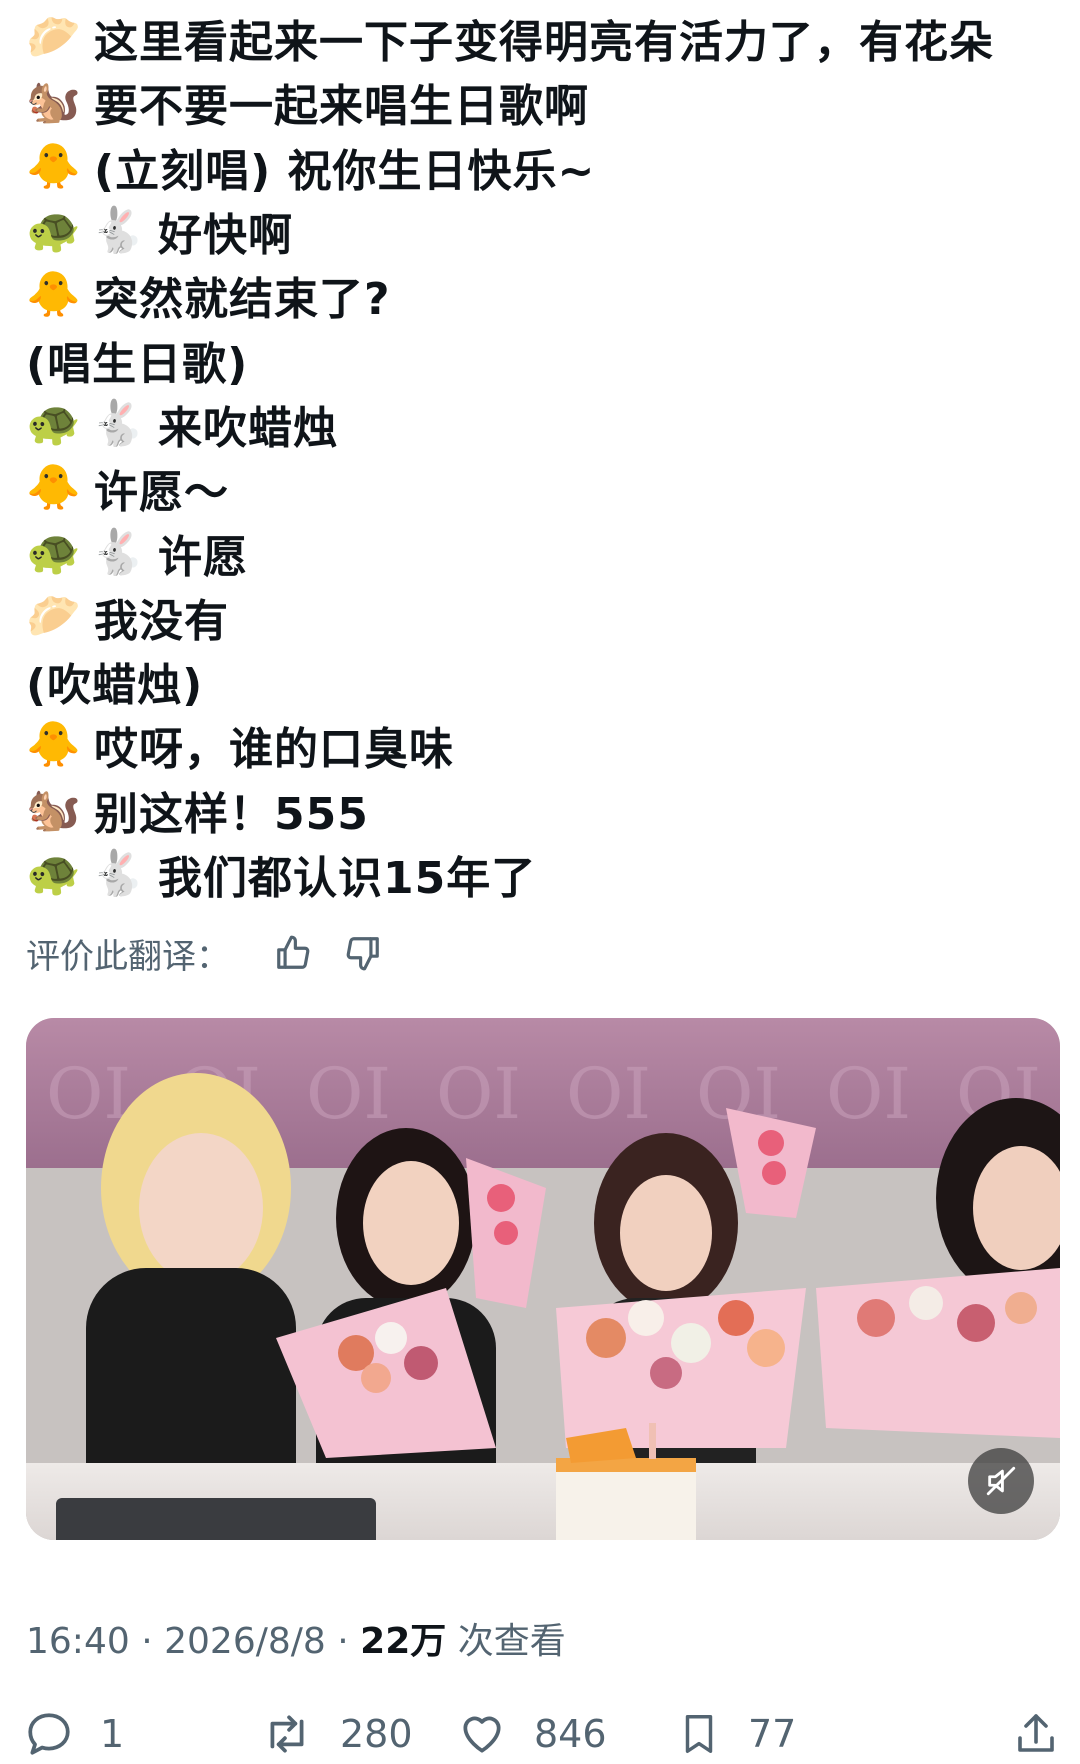 Image resolution: width=1080 pixels, height=1764 pixels. I want to click on tweet-line: 🐢 🐇 许愿, so click(546, 552).